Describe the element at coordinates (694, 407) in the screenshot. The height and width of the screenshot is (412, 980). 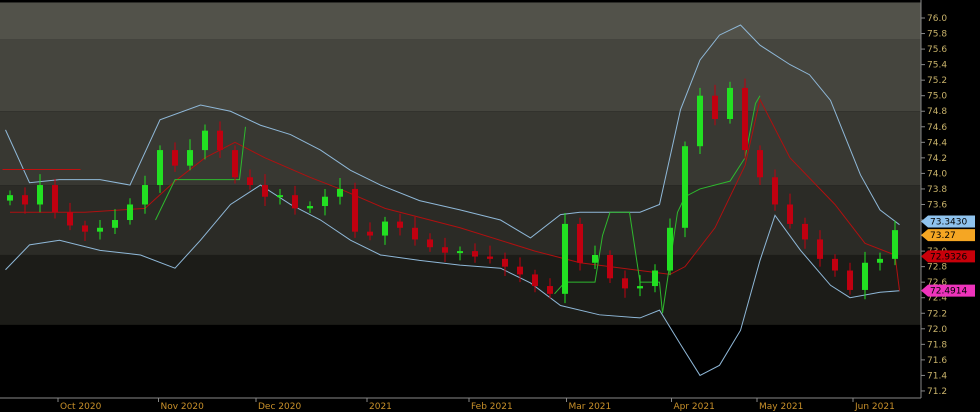
I see `x-tick-label: Apr 2021` at that location.